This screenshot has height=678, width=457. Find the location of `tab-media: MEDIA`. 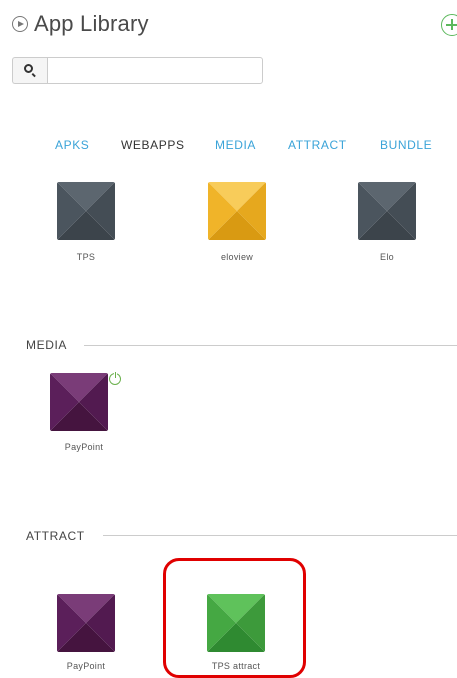

tab-media: MEDIA is located at coordinates (235, 145).